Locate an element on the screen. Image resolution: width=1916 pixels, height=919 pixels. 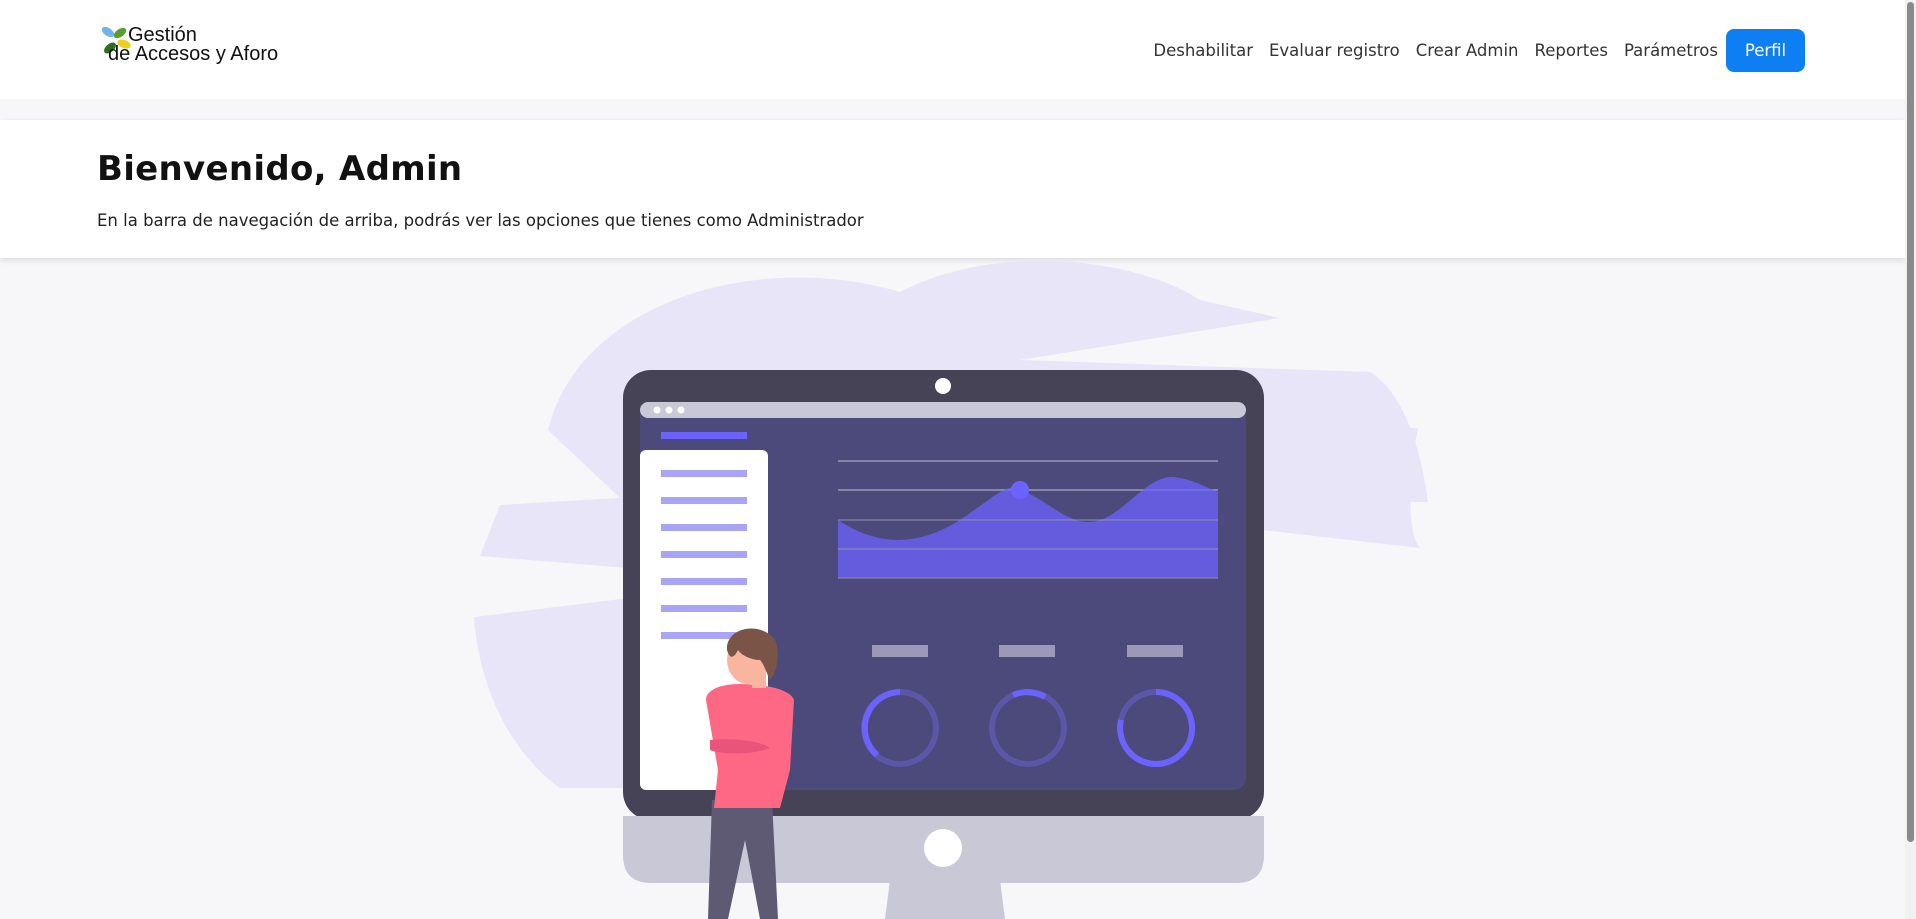
profile-button: Perfil is located at coordinates (1765, 50).